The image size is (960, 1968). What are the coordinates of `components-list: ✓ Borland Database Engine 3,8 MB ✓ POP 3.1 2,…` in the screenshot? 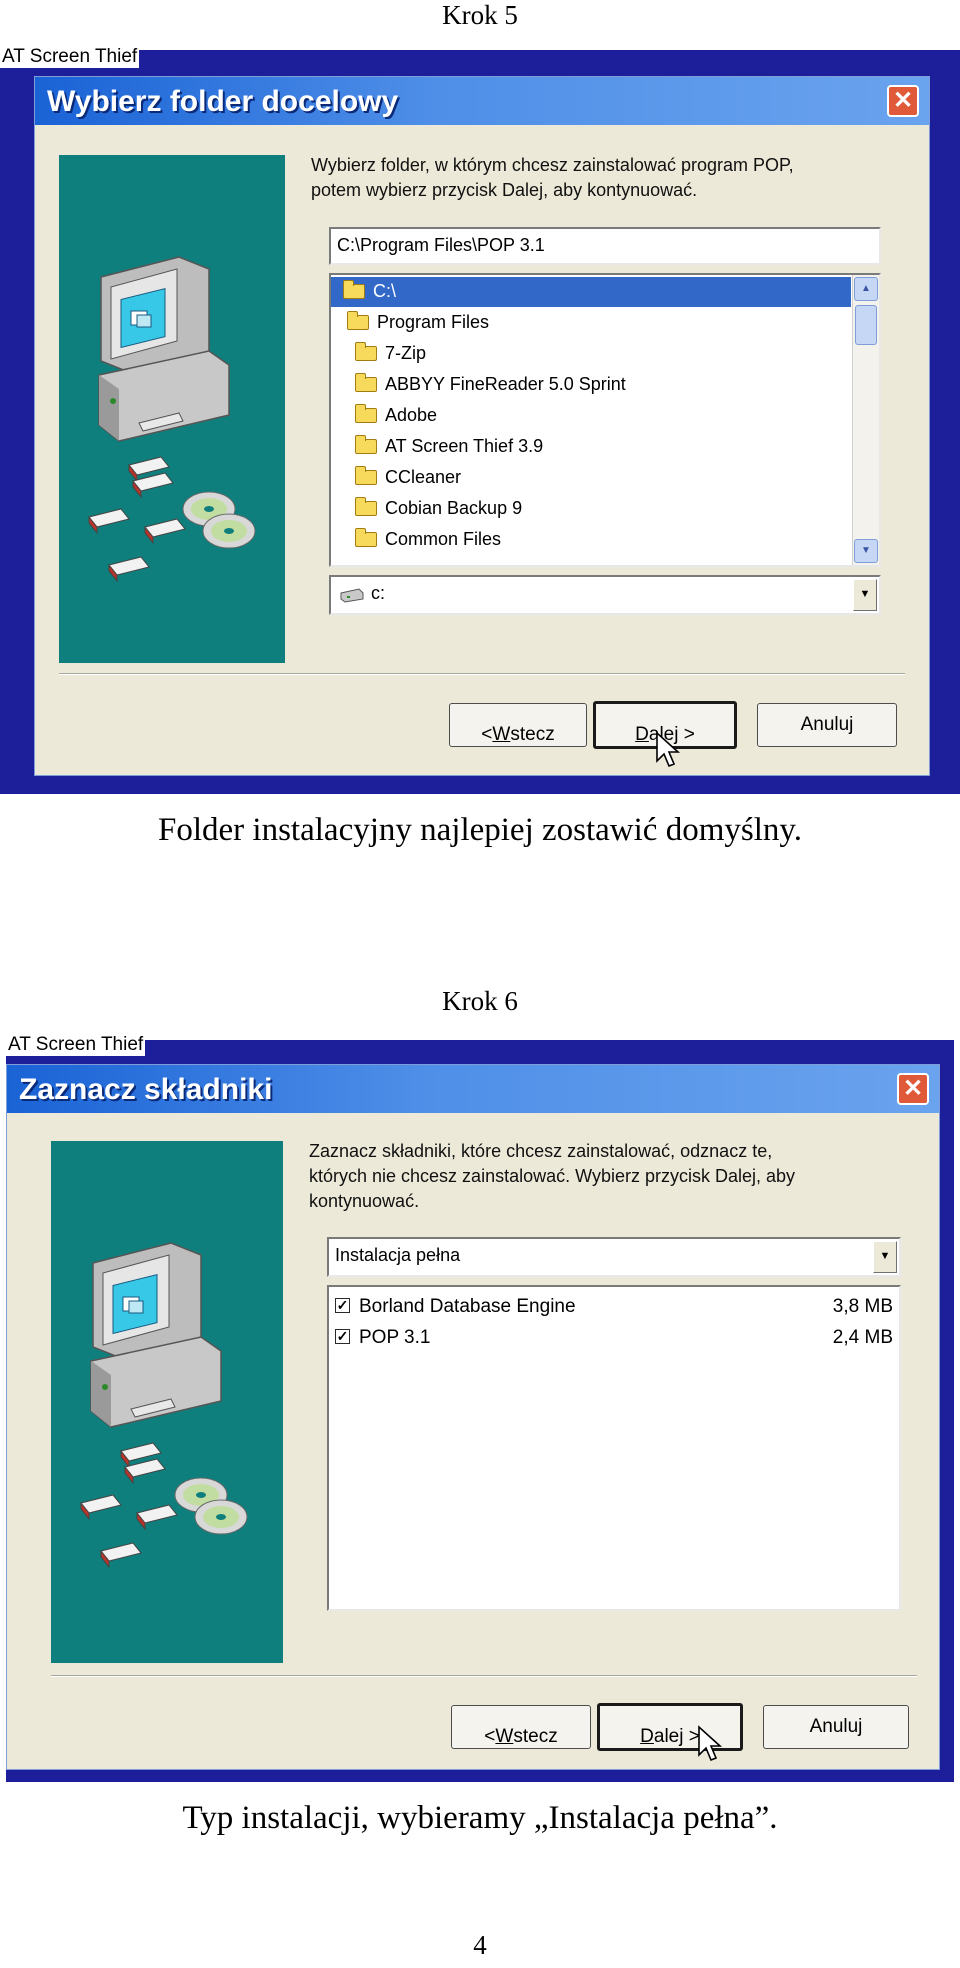 It's located at (614, 1448).